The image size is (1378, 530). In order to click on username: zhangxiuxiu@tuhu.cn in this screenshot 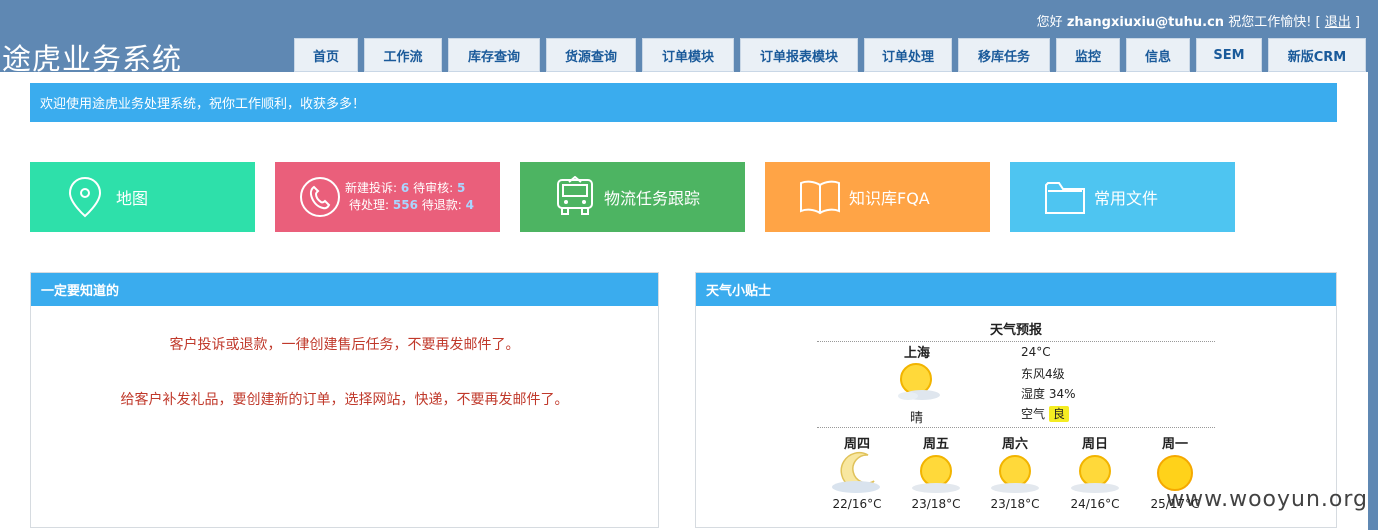, I will do `click(1145, 22)`.